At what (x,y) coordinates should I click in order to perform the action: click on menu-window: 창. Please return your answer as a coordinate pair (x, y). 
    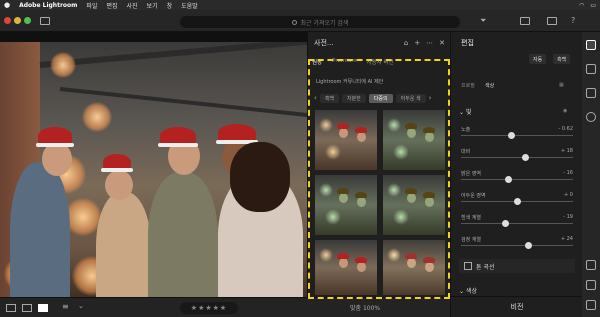
    Looking at the image, I should click on (170, 5).